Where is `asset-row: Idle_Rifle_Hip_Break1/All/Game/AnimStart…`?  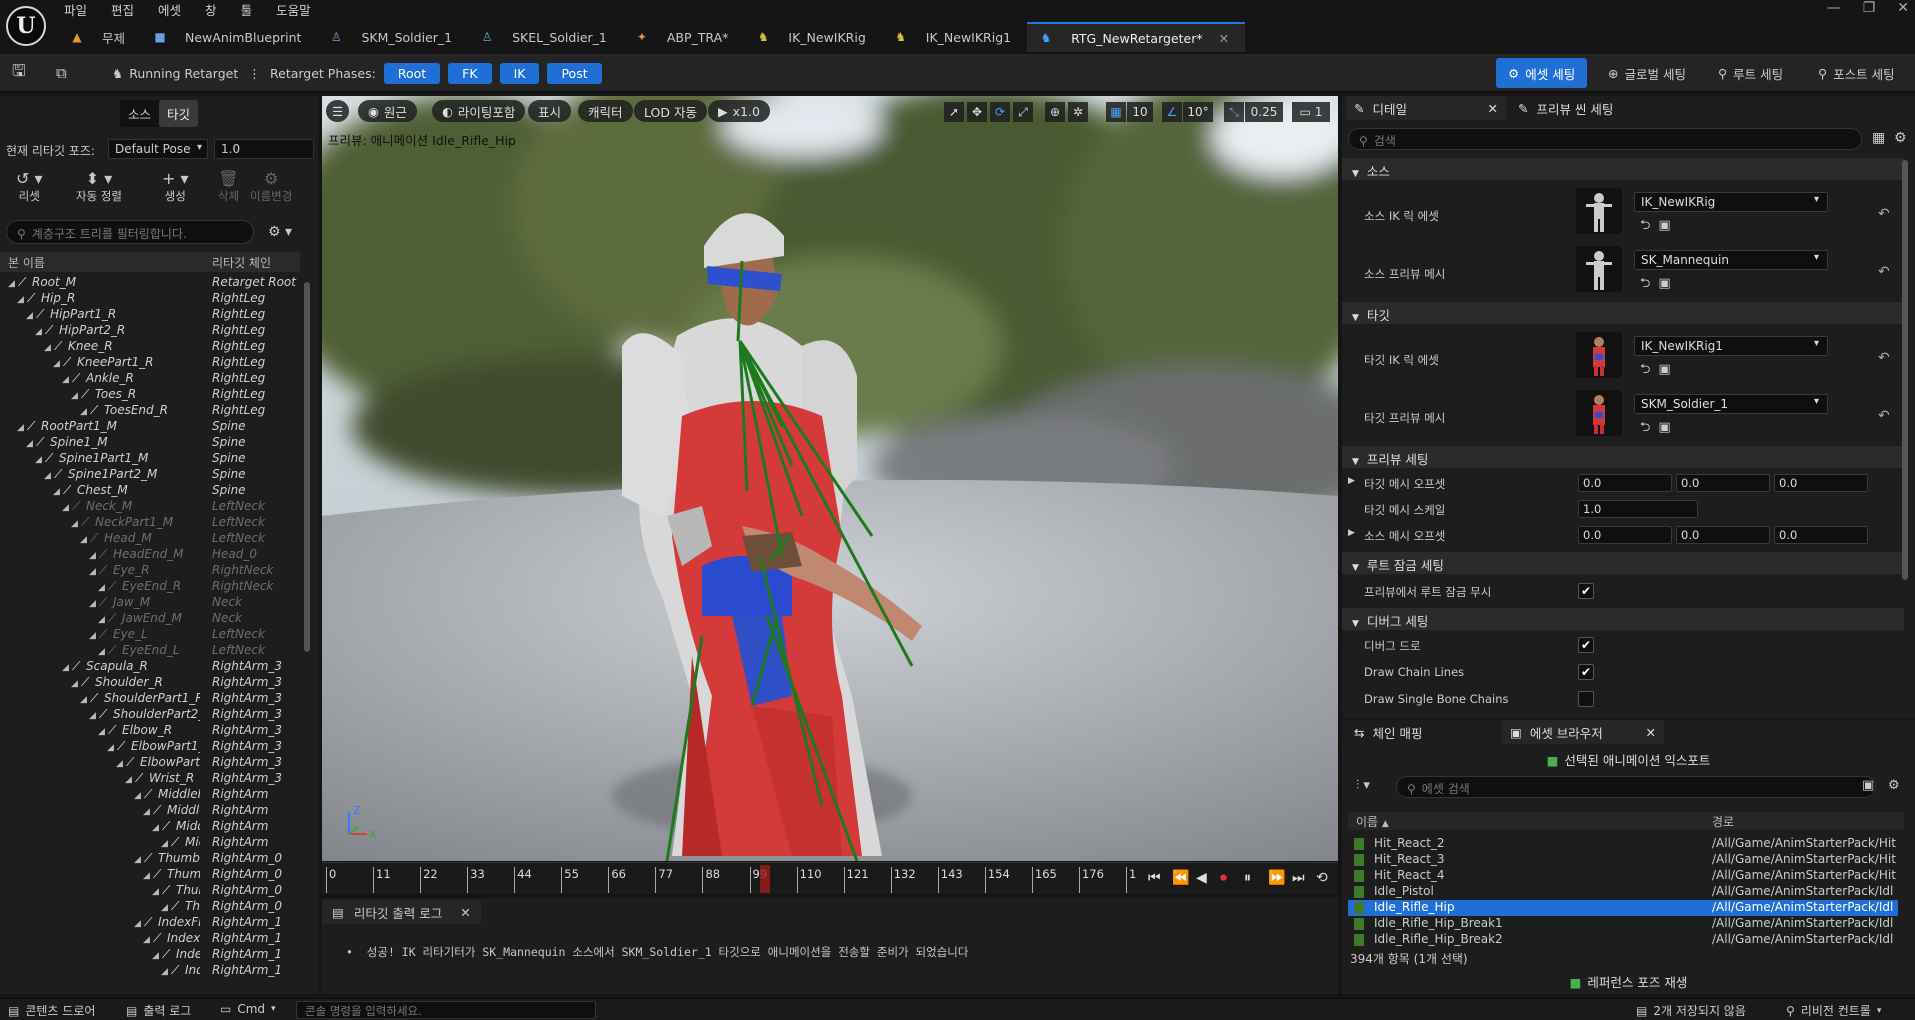 asset-row: Idle_Rifle_Hip_Break1/All/Game/AnimStart… is located at coordinates (1623, 924).